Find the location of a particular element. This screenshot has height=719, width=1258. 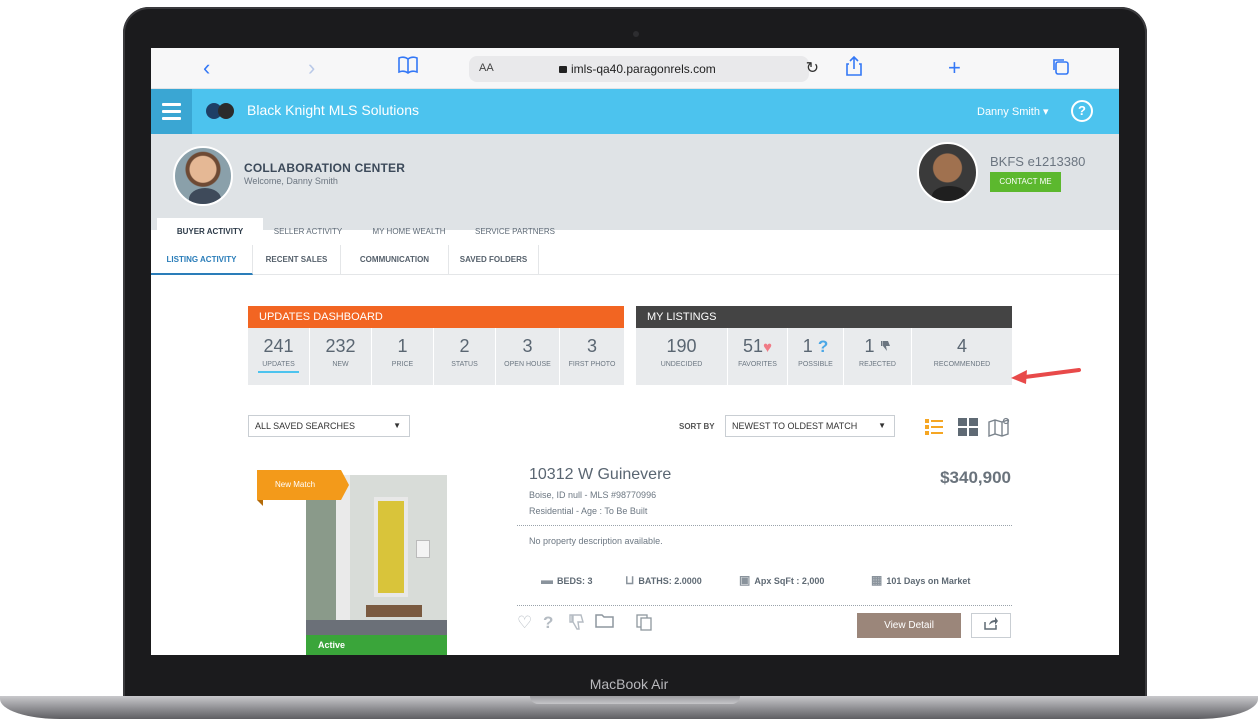

share-icon is located at coordinates (854, 68).